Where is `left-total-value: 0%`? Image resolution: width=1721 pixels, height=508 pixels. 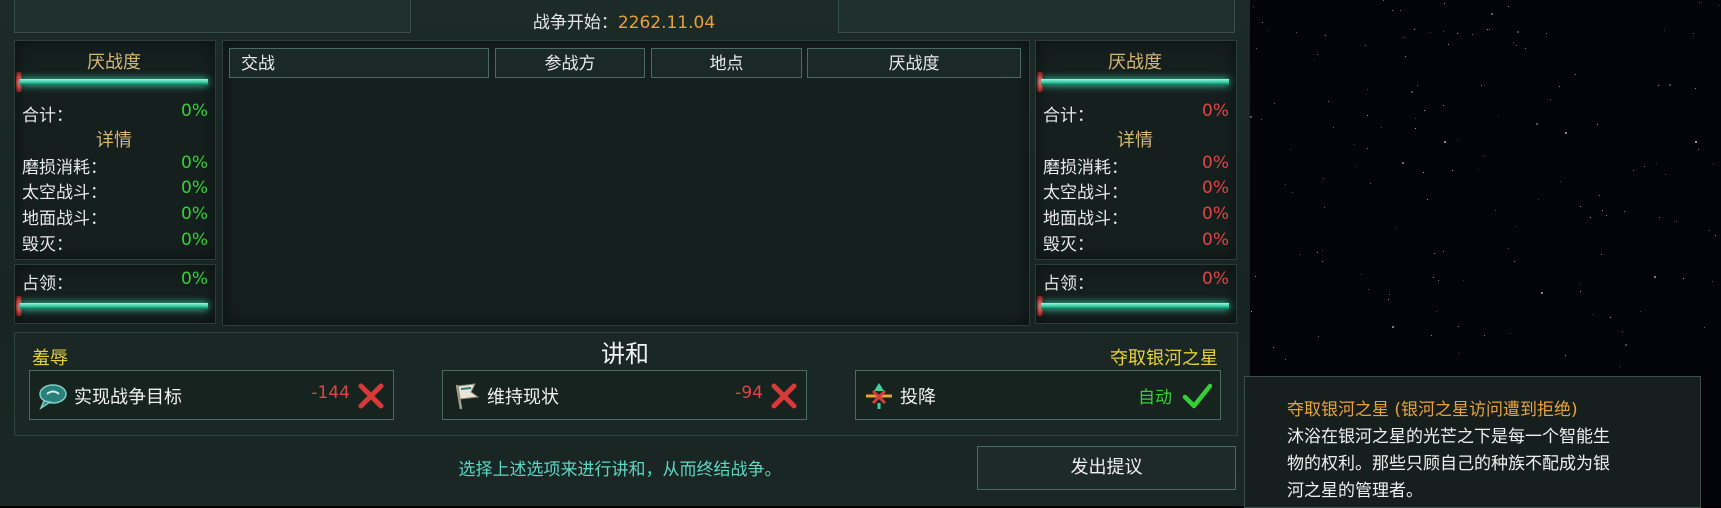
left-total-value: 0% is located at coordinates (194, 111).